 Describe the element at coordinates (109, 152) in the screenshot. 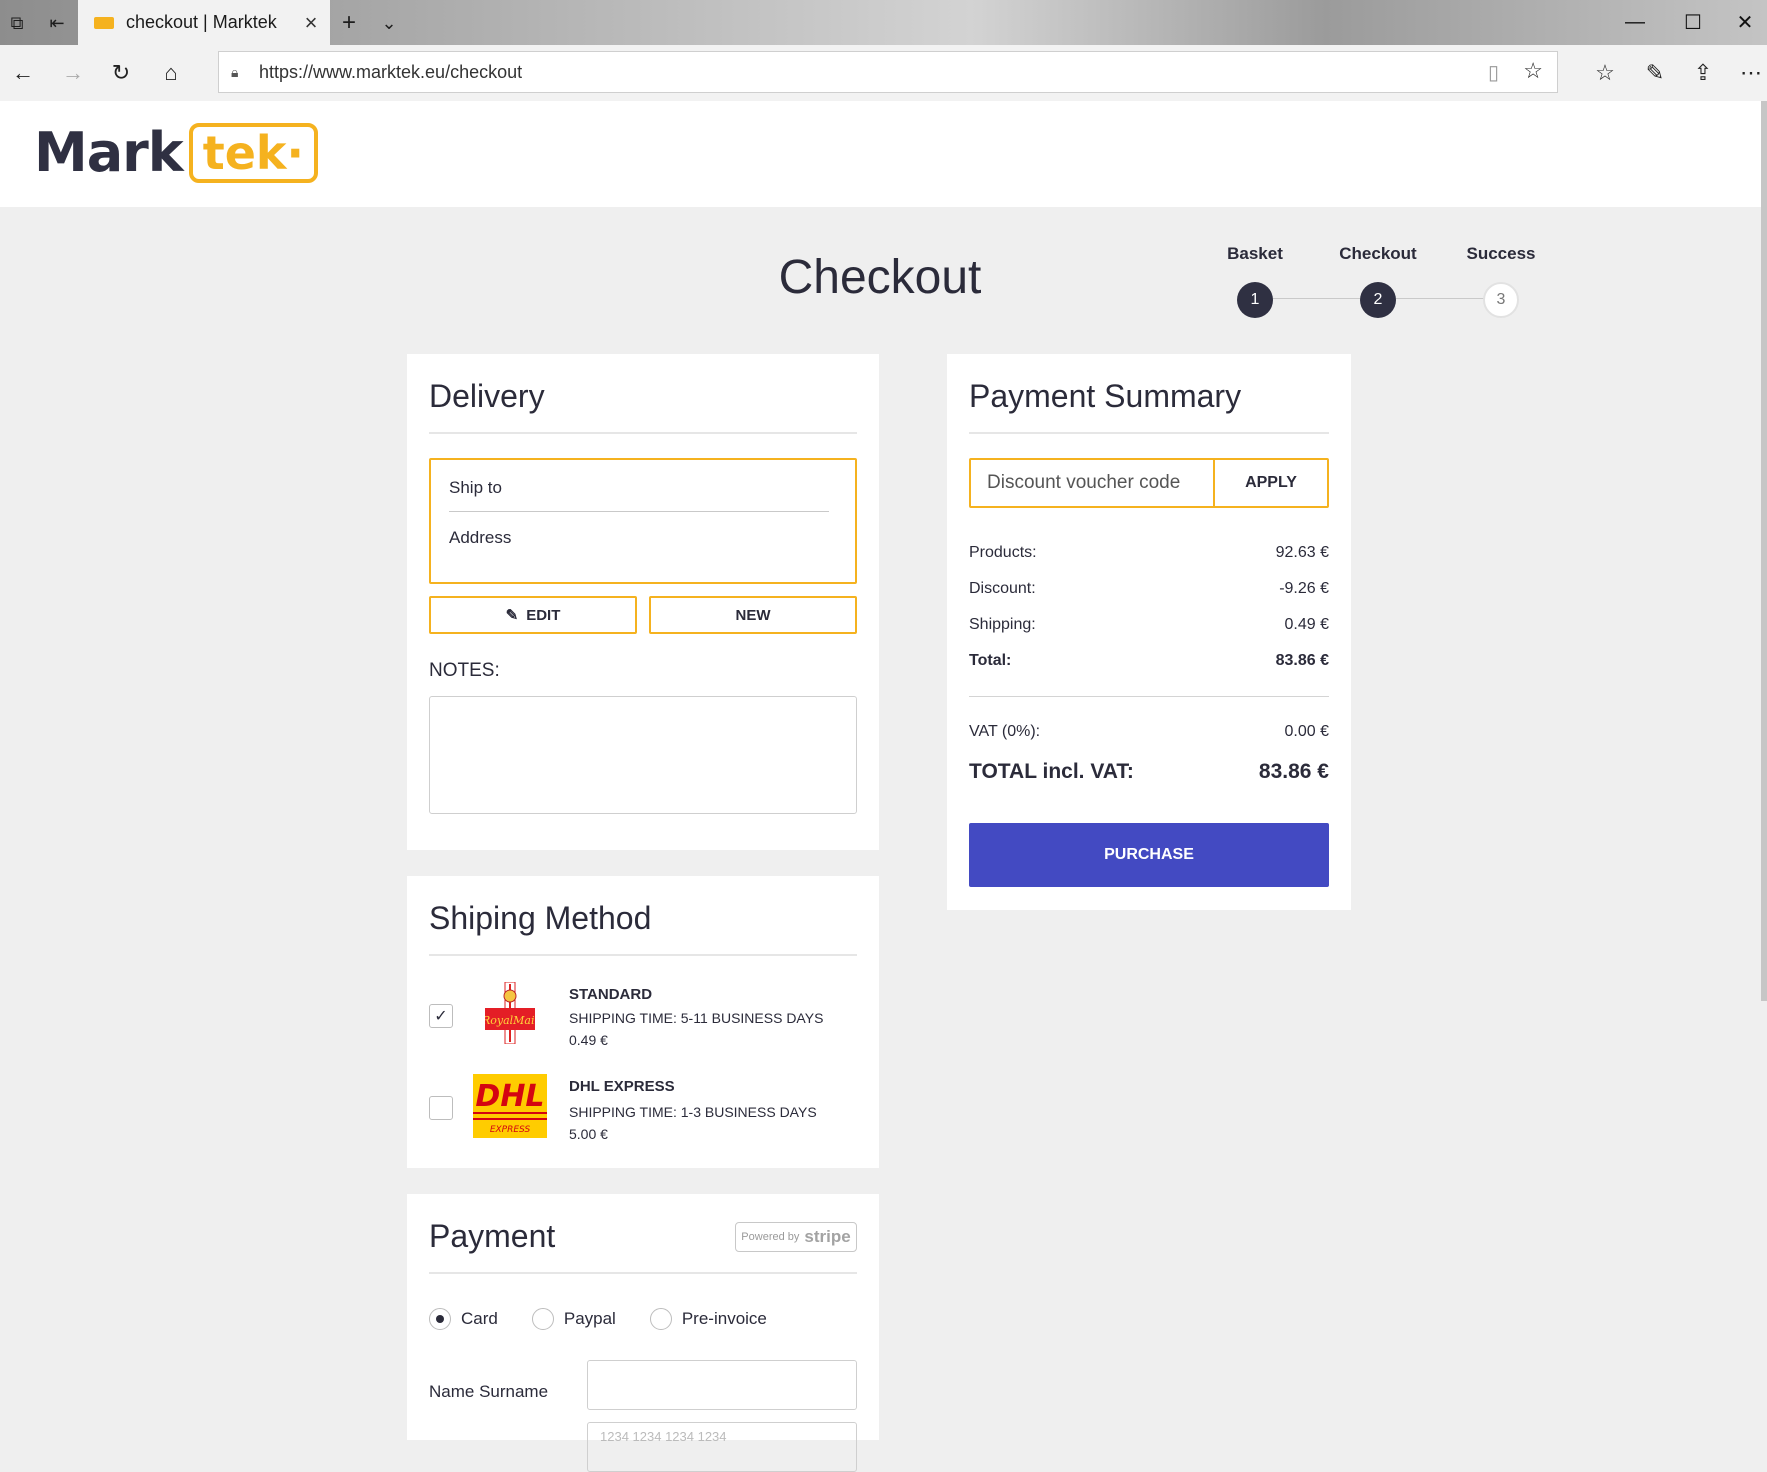

I see `logo-mark-text: Mark` at that location.